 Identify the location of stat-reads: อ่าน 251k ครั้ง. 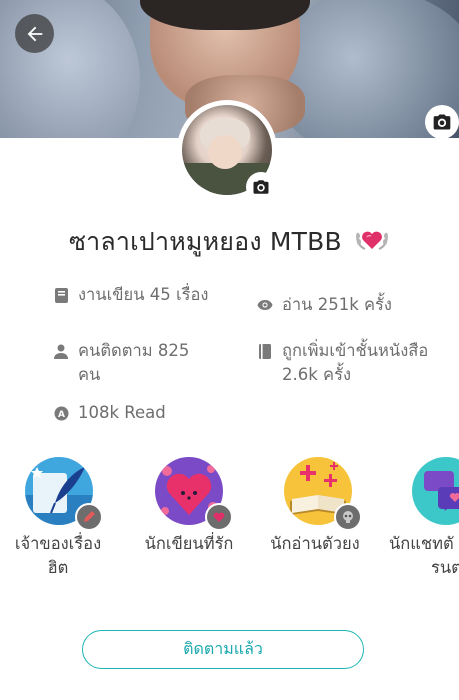
(346, 305).